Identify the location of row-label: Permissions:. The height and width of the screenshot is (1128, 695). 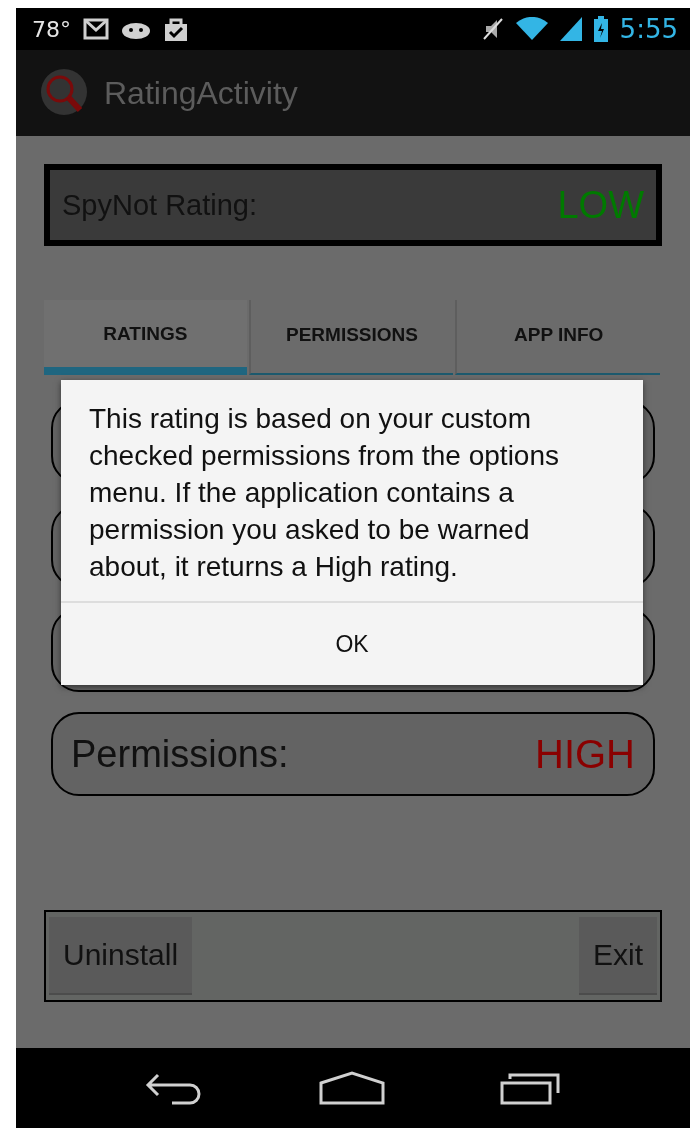
(180, 754).